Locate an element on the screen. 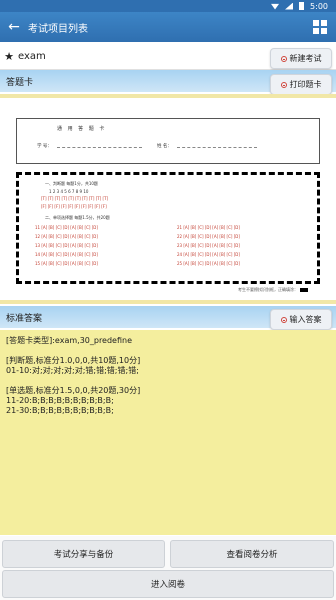 The image size is (336, 600). answer-line: 01-10:对;对;对;对;对;错;错;错;错;错; is located at coordinates (72, 370).